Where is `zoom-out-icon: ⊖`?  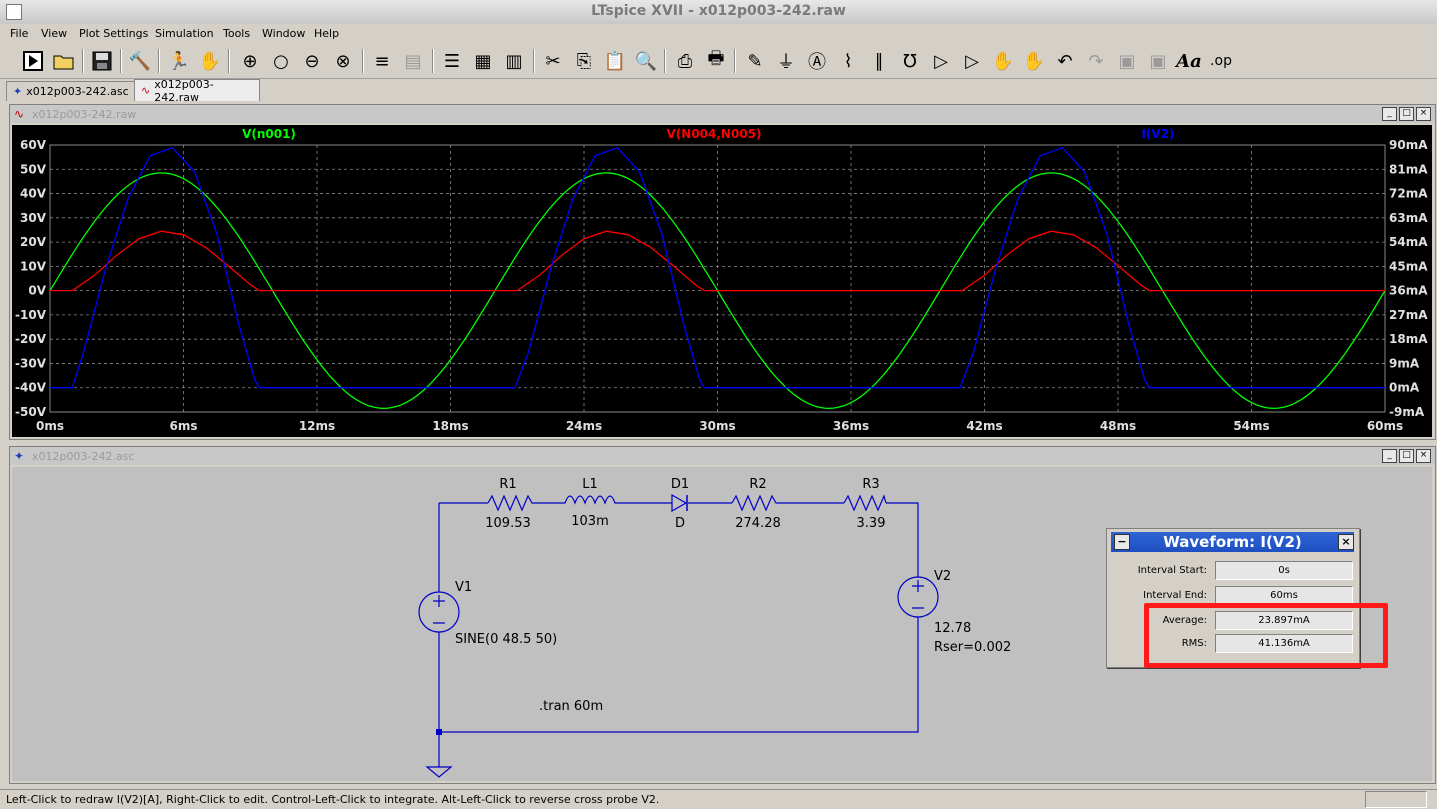 zoom-out-icon: ⊖ is located at coordinates (312, 61).